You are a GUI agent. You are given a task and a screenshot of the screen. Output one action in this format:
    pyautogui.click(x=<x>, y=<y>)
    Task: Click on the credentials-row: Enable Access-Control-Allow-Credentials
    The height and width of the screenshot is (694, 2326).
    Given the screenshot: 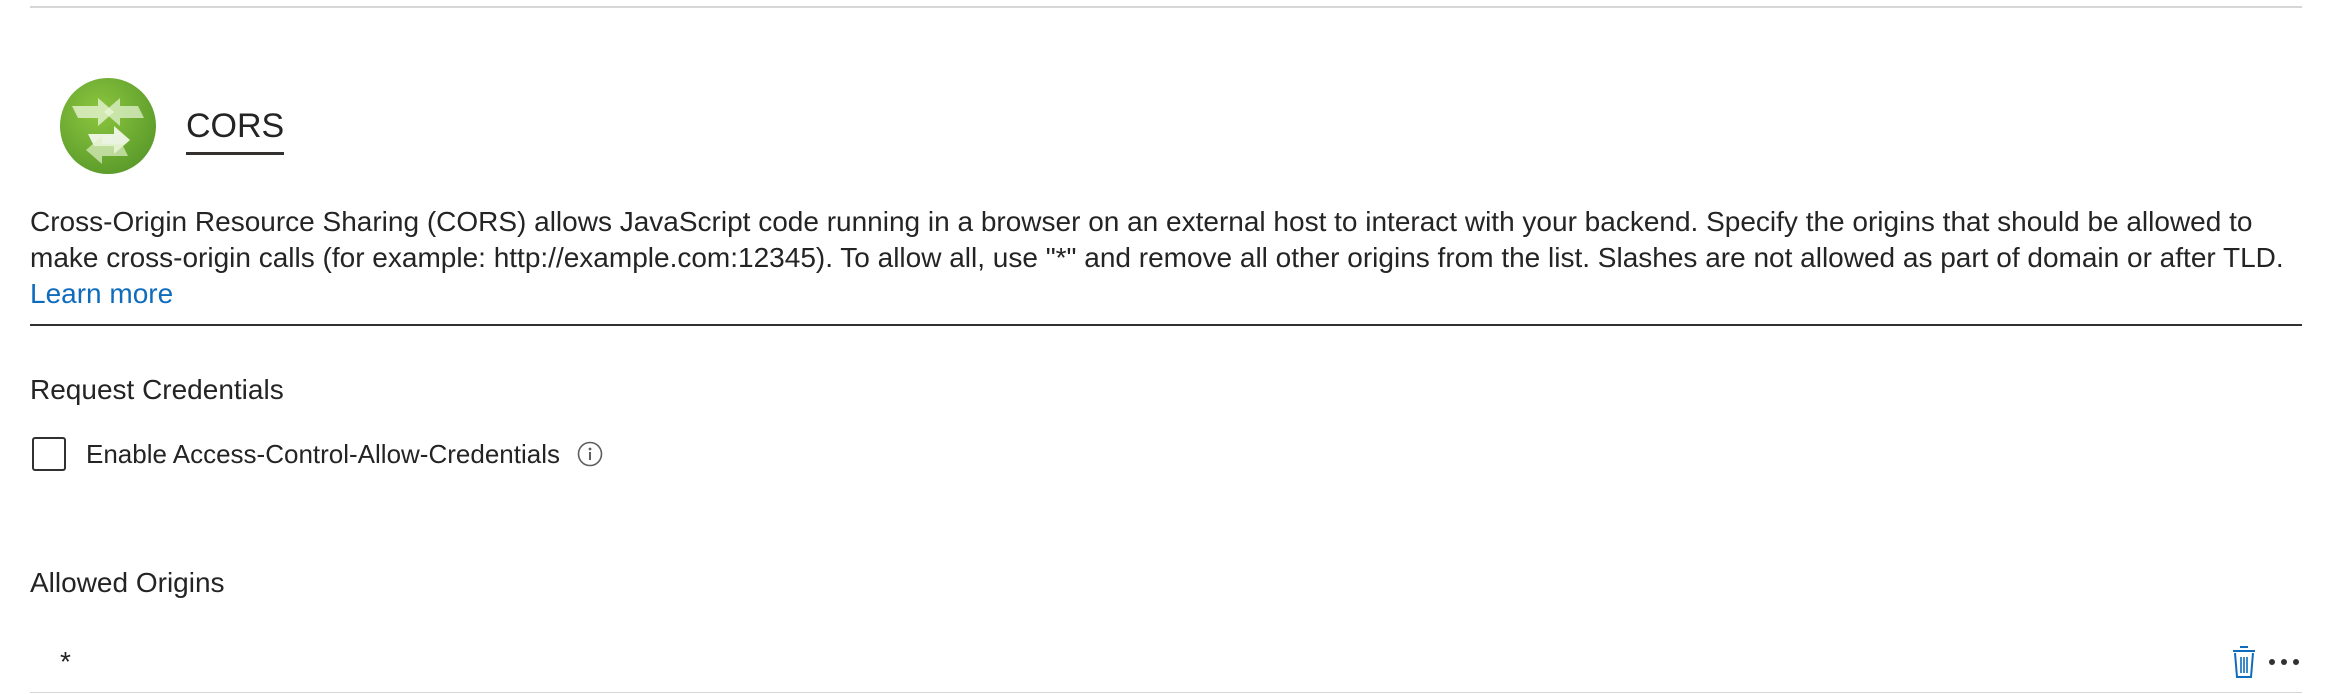 What is the action you would take?
    pyautogui.click(x=318, y=454)
    